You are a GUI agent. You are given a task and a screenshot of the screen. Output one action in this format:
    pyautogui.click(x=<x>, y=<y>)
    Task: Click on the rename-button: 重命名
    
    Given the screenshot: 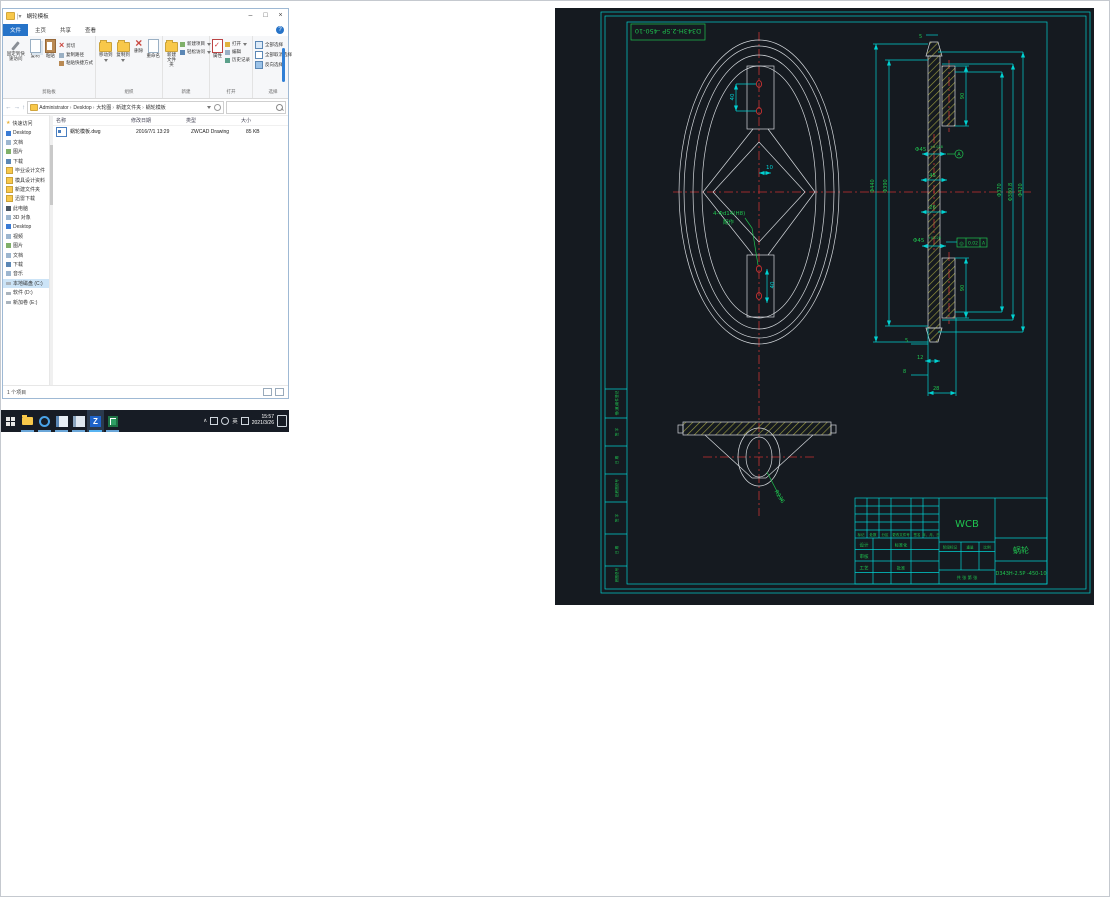 What is the action you would take?
    pyautogui.click(x=154, y=49)
    